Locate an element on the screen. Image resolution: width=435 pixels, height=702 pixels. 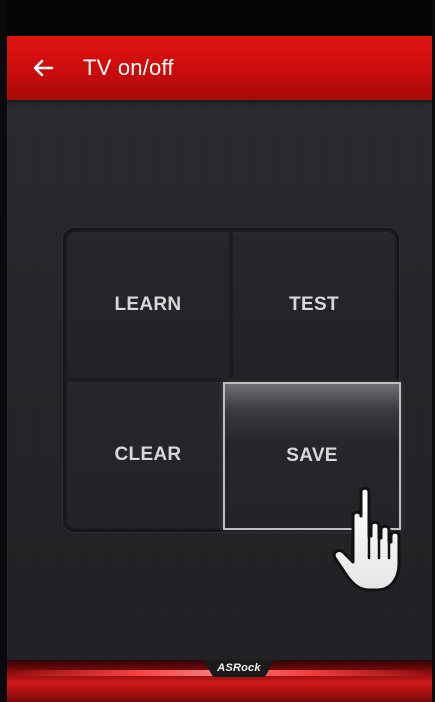
clear-button: CLEAR is located at coordinates (148, 455).